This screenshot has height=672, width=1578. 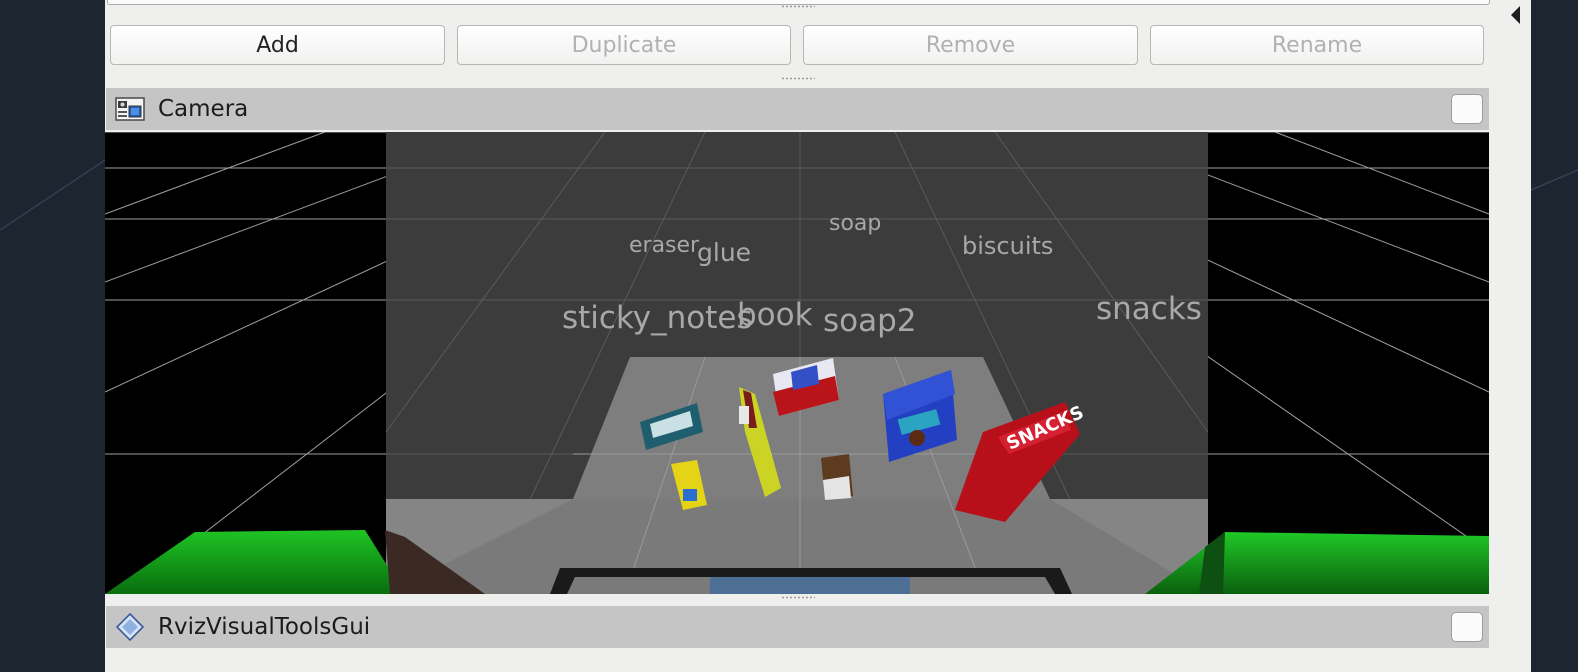 What do you see at coordinates (657, 318) in the screenshot?
I see `label-sticky-notes: sticky_notes` at bounding box center [657, 318].